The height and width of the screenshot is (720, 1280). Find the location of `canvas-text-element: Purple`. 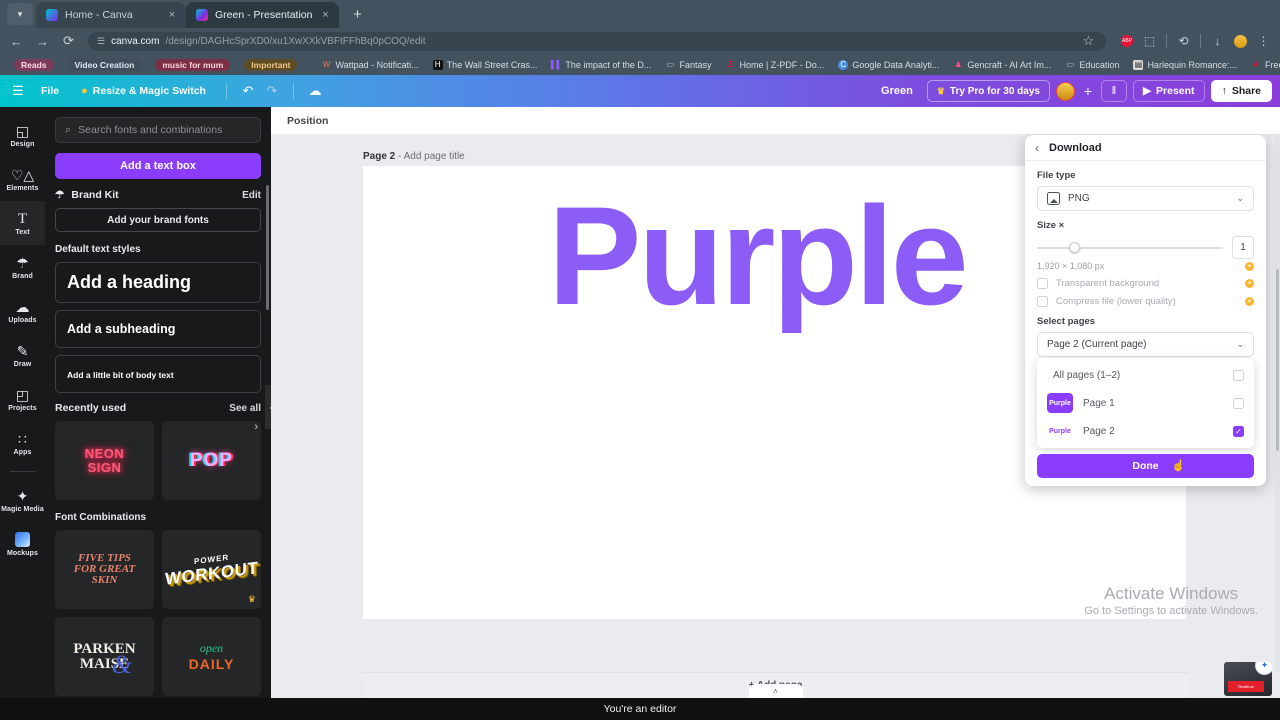

canvas-text-element: Purple is located at coordinates (758, 256).